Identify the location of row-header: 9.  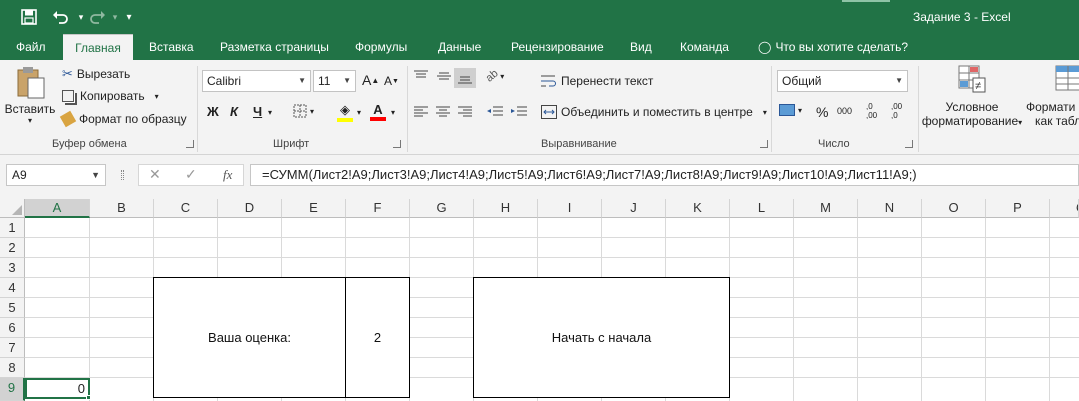
(12, 389).